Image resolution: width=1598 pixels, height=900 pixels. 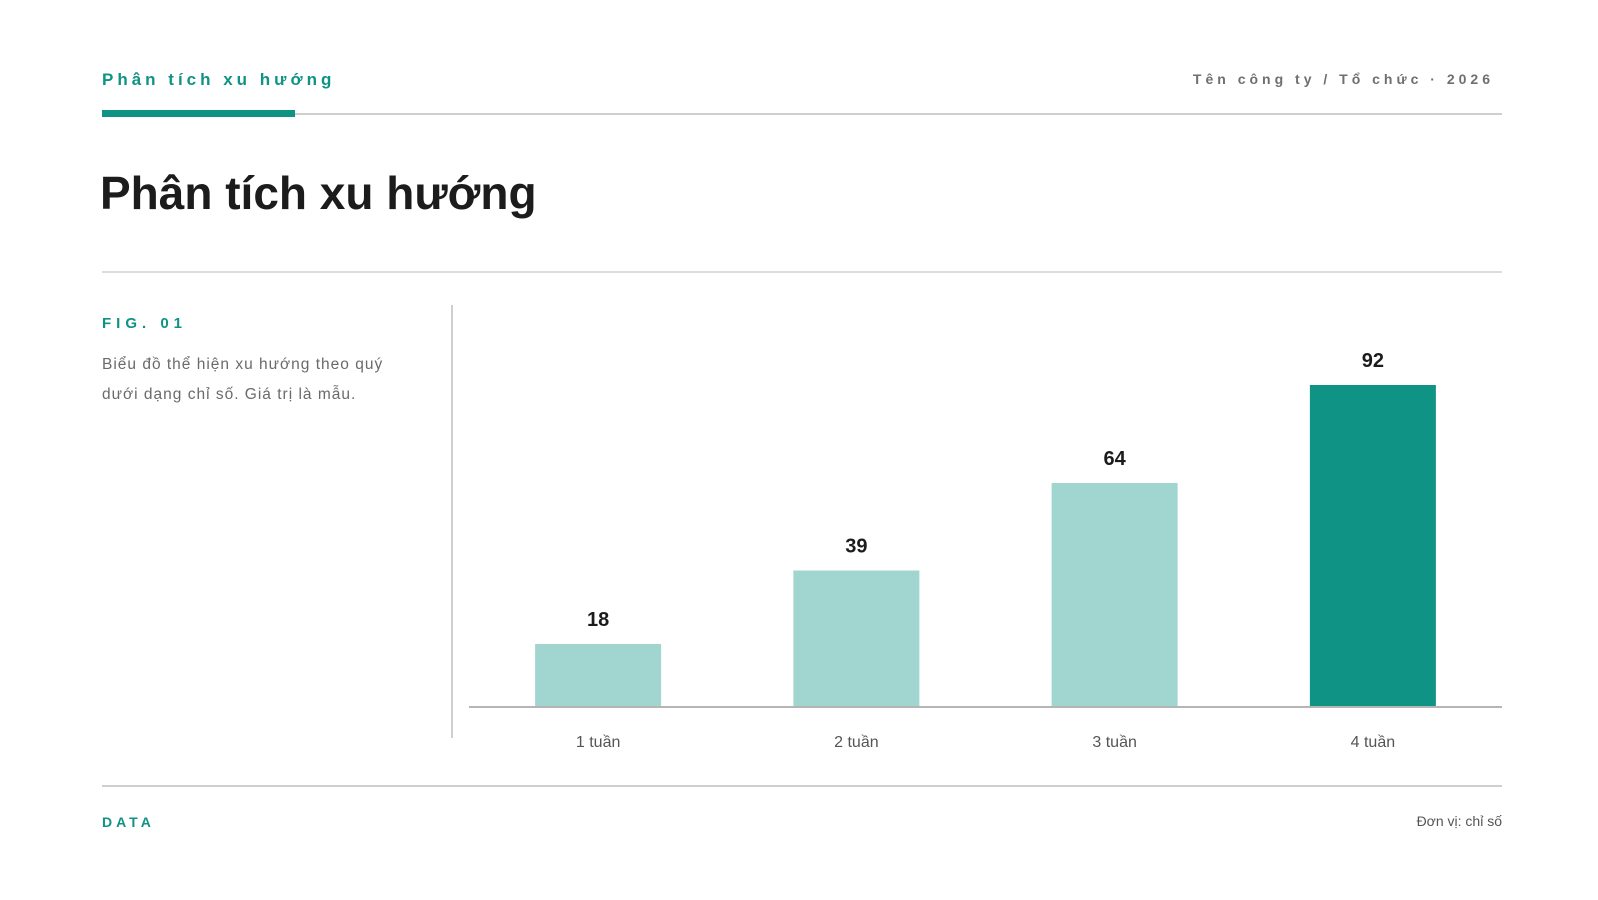 I want to click on data-label-4: 92, so click(x=1373, y=361).